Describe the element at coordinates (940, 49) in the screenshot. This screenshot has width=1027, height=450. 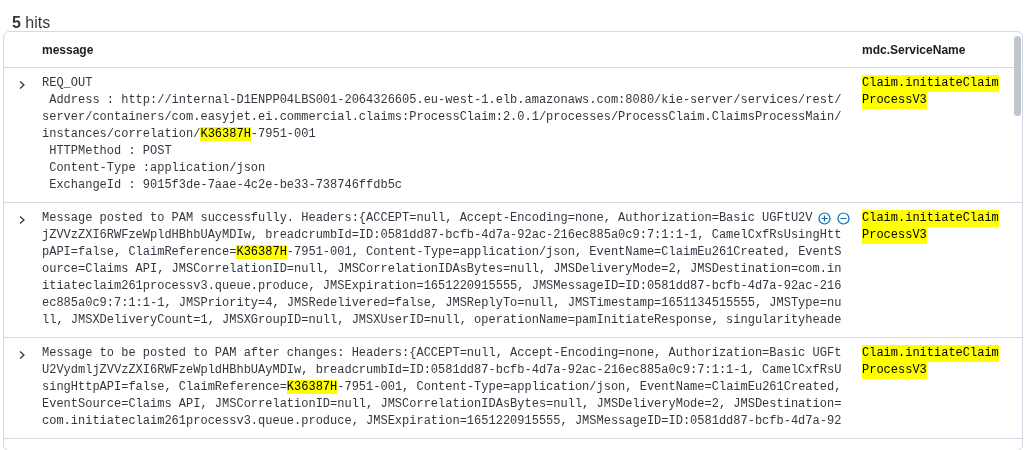
I see `column-header: mdc.ServiceName` at that location.